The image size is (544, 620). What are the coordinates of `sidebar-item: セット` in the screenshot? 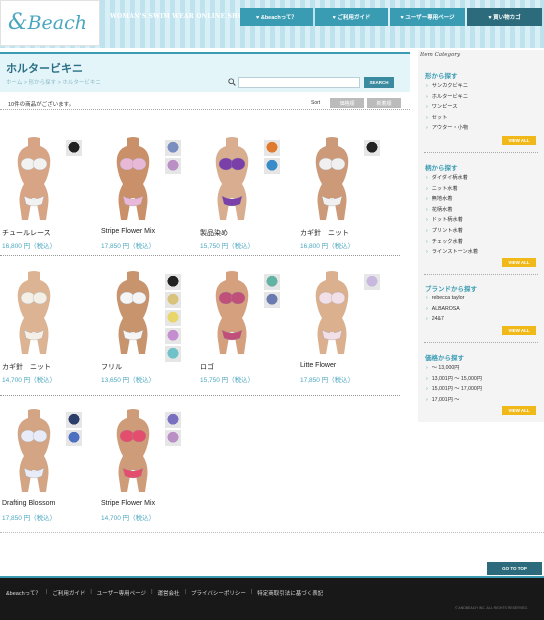 It's located at (447, 118).